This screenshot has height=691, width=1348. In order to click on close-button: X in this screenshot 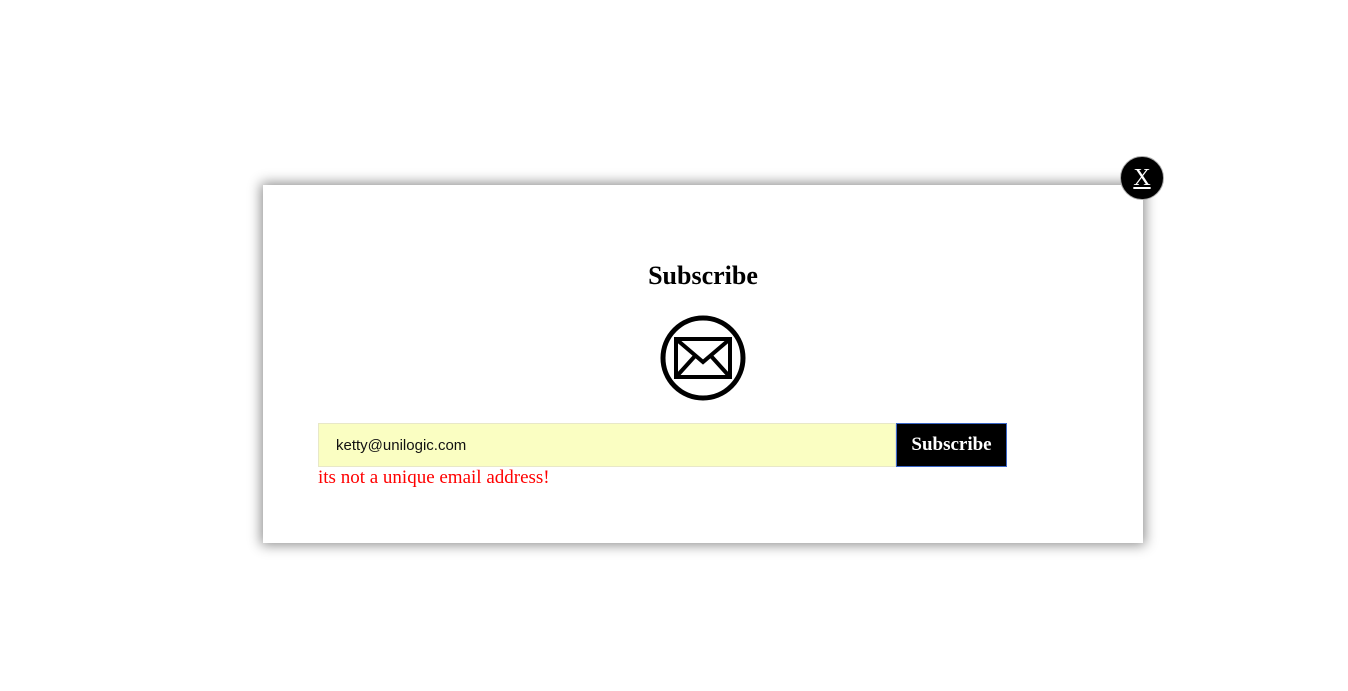, I will do `click(1142, 178)`.